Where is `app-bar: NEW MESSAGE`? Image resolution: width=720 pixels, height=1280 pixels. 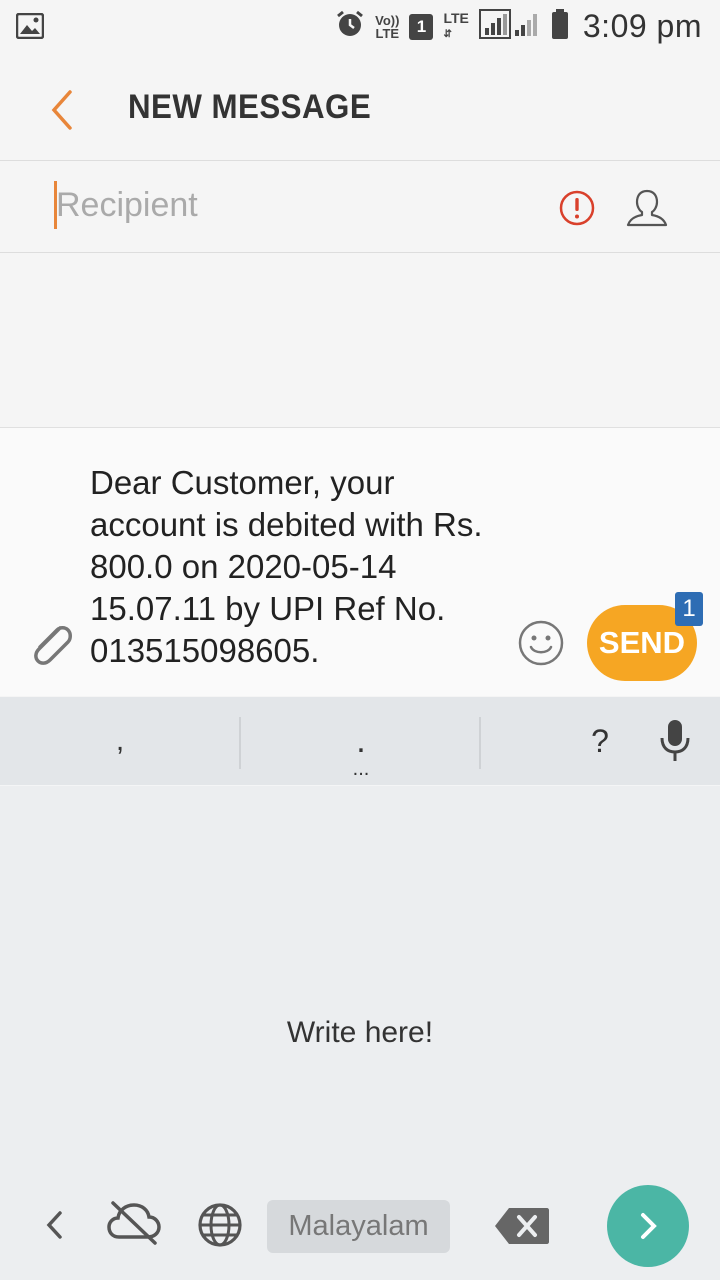 app-bar: NEW MESSAGE is located at coordinates (360, 108).